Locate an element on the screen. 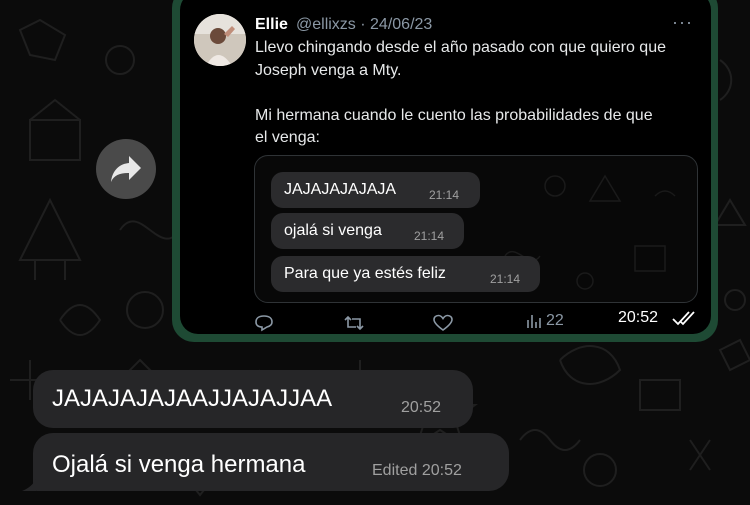  tweet-handle-date: @ellixzs · 24/06/23 is located at coordinates (364, 24).